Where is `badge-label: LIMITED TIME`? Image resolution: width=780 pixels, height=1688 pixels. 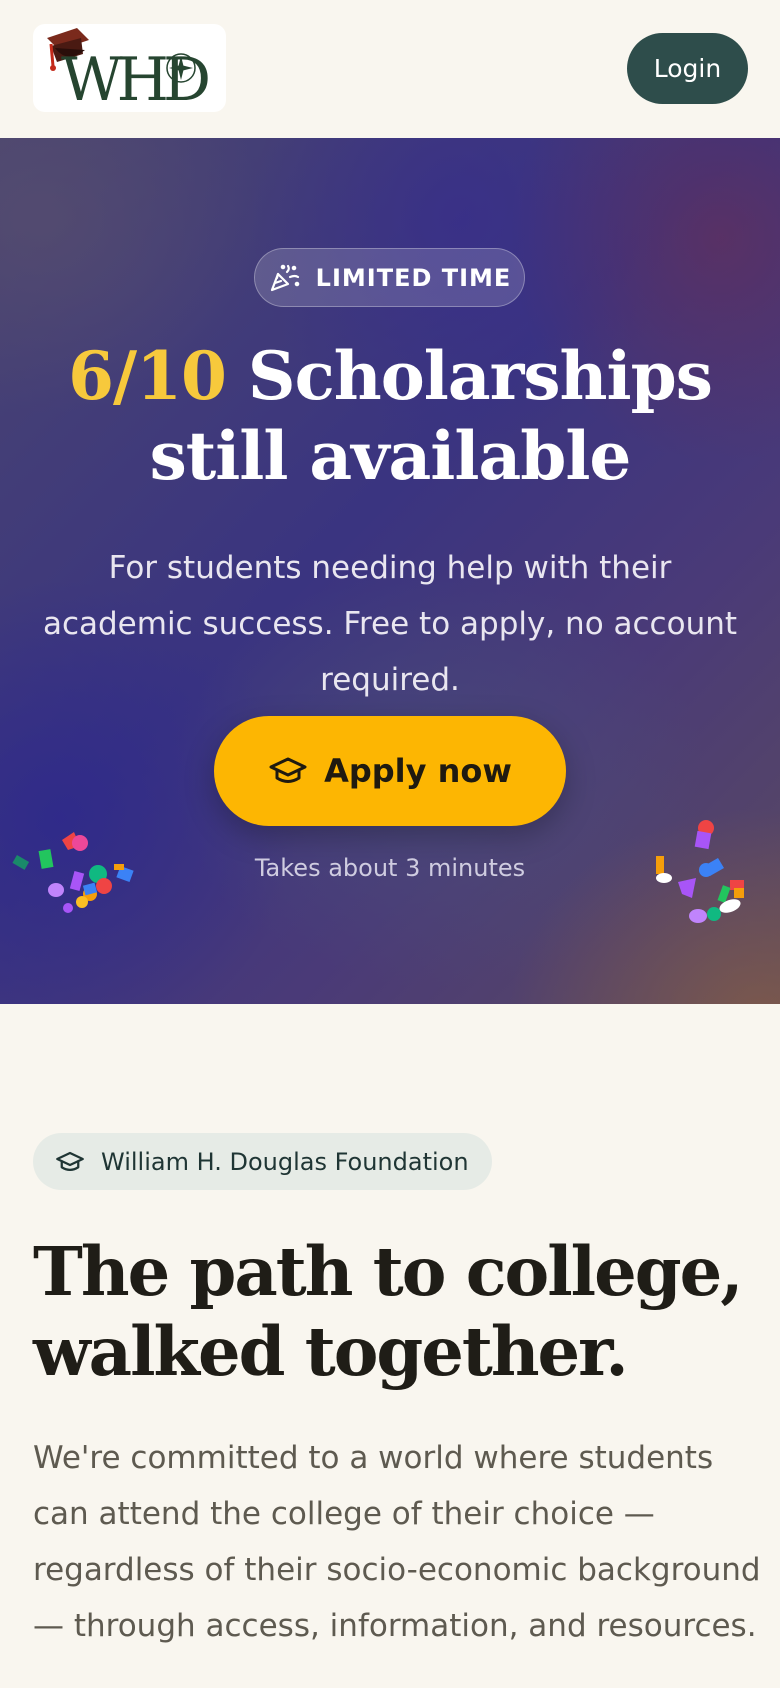
badge-label: LIMITED TIME is located at coordinates (413, 277).